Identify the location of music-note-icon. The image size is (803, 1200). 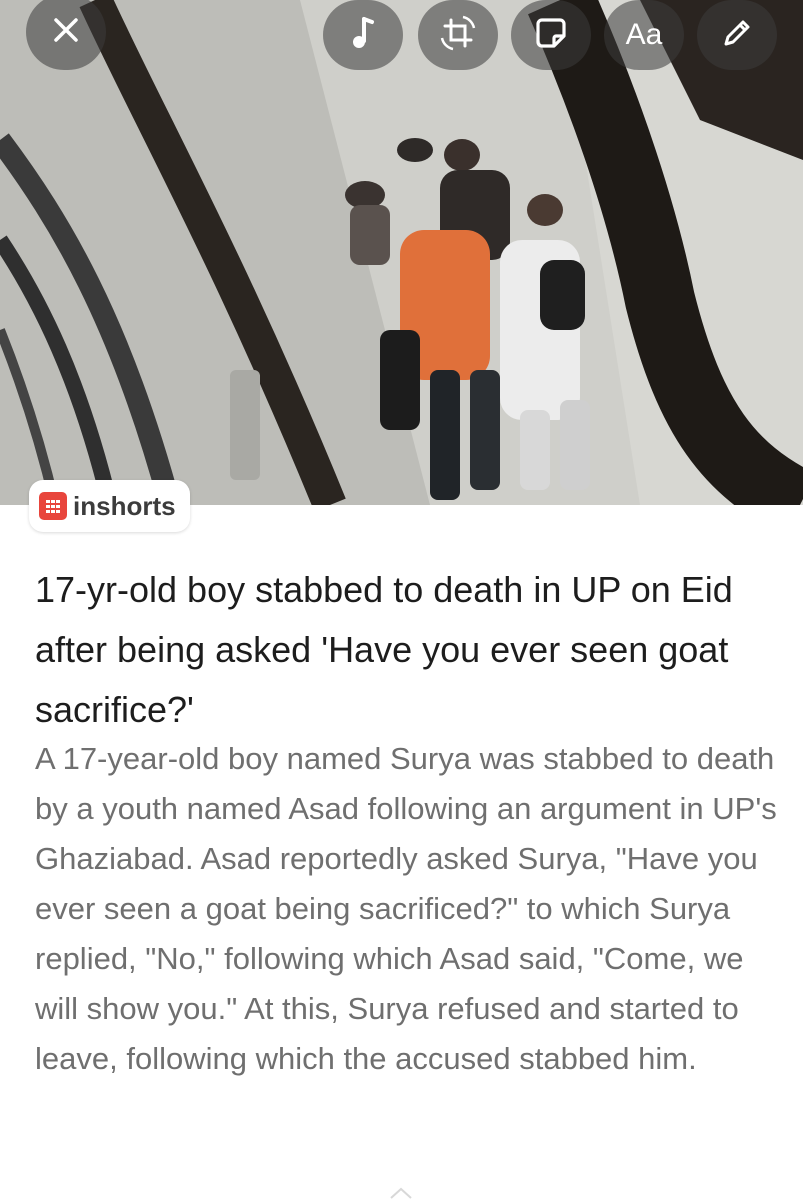
(363, 35).